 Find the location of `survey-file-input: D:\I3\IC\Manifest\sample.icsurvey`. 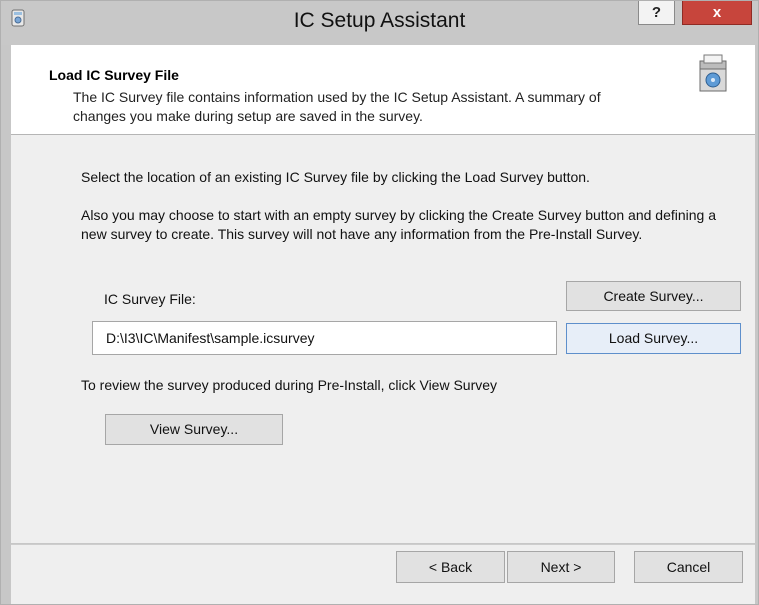

survey-file-input: D:\I3\IC\Manifest\sample.icsurvey is located at coordinates (324, 338).